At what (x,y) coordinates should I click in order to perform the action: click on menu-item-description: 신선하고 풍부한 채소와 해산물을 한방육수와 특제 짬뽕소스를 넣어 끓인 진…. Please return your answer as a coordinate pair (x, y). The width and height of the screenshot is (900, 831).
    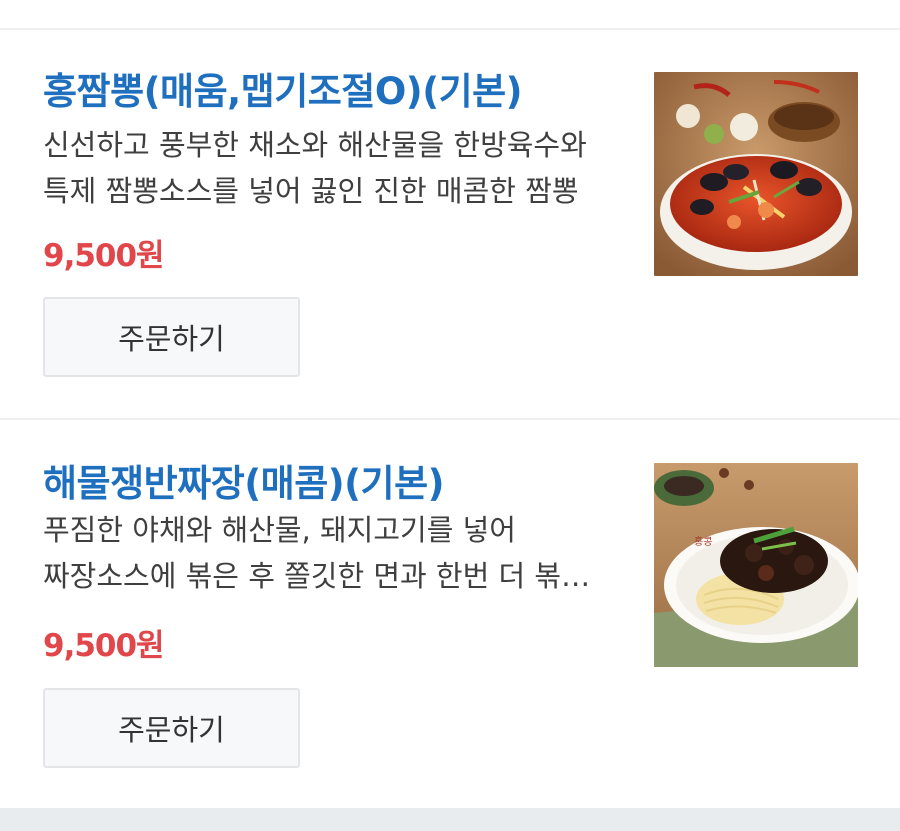
    Looking at the image, I should click on (315, 168).